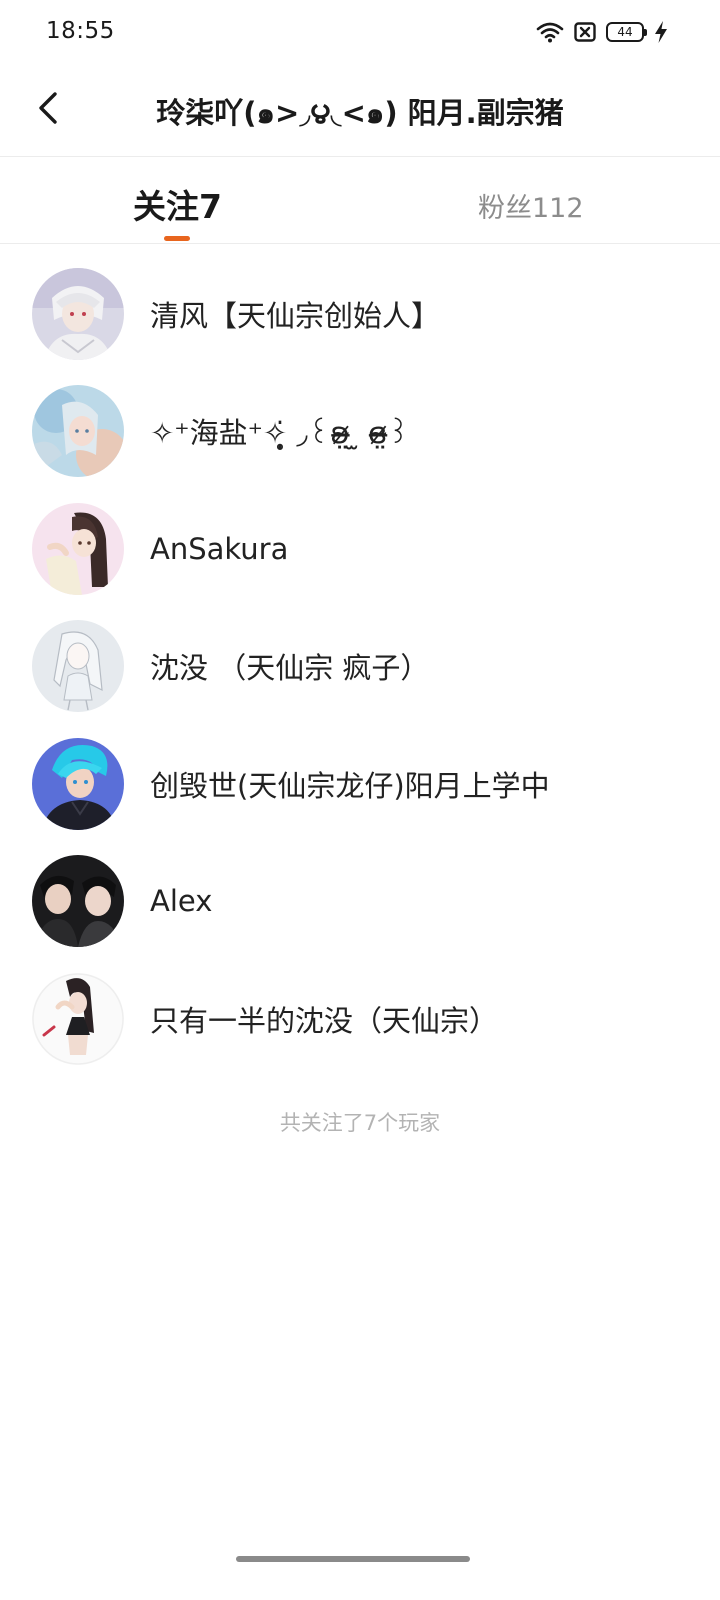  What do you see at coordinates (360, 113) in the screenshot?
I see `page-title: 玲柒吖(๑>◞౪◟<๑) 阳月.副宗猪` at bounding box center [360, 113].